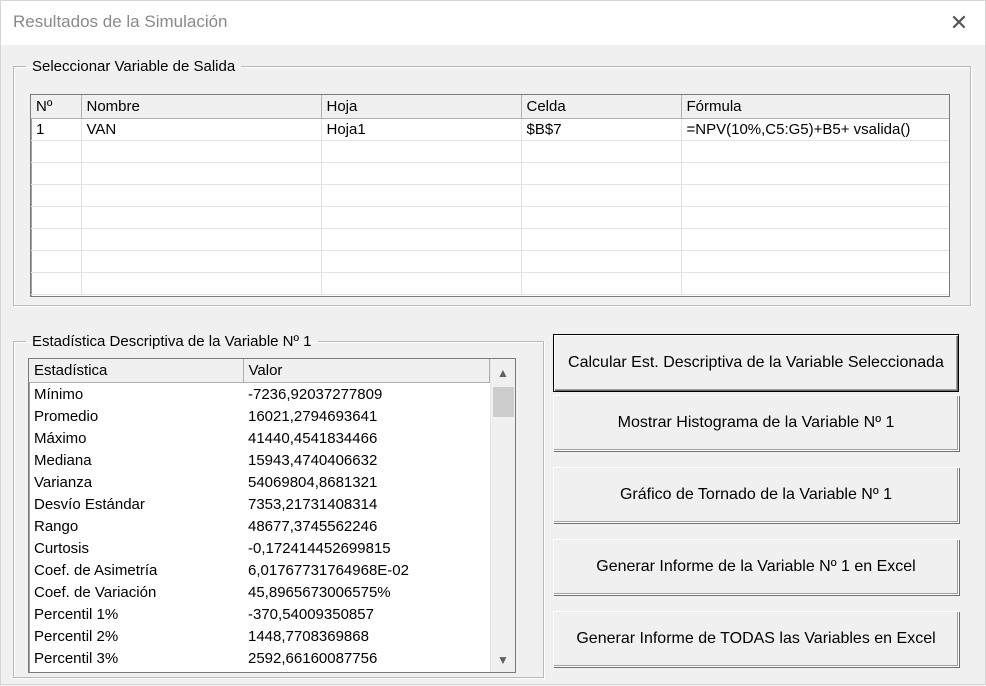 The height and width of the screenshot is (686, 986). I want to click on stats-scrollbar: ▲ ▼, so click(502, 515).